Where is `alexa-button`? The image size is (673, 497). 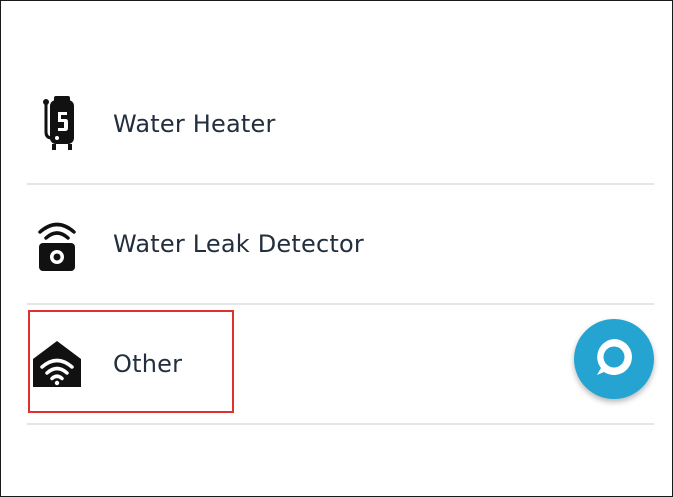 alexa-button is located at coordinates (614, 359).